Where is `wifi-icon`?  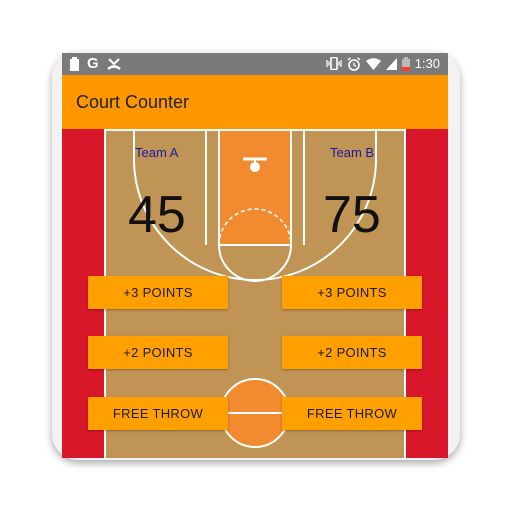
wifi-icon is located at coordinates (373, 63).